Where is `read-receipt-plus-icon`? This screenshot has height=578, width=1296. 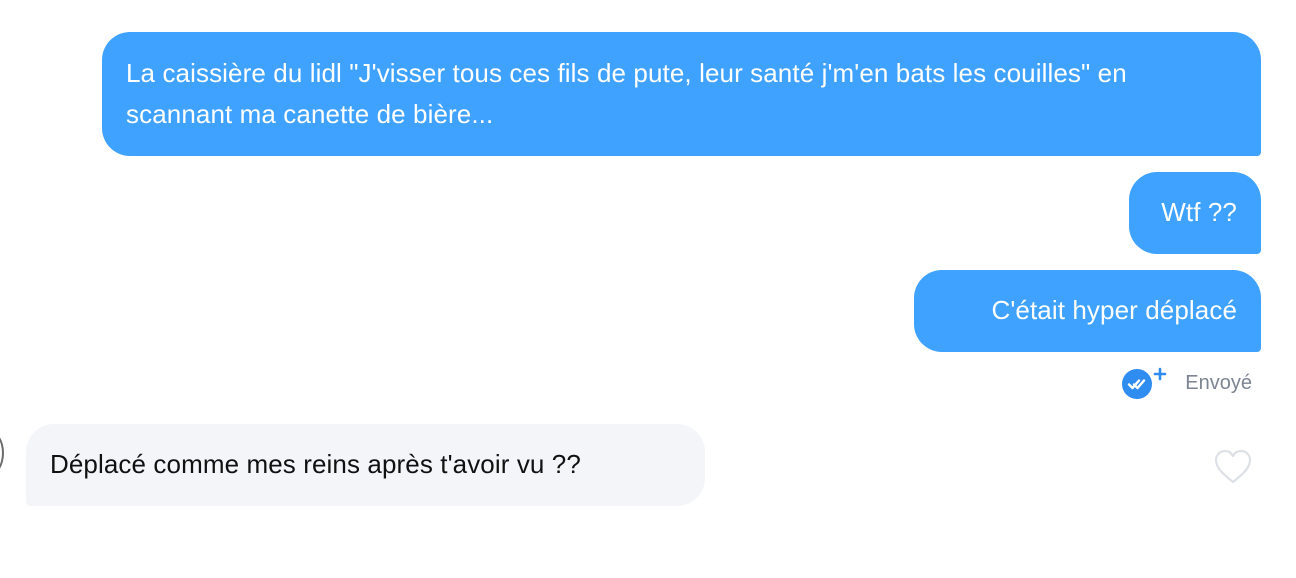
read-receipt-plus-icon is located at coordinates (1144, 383).